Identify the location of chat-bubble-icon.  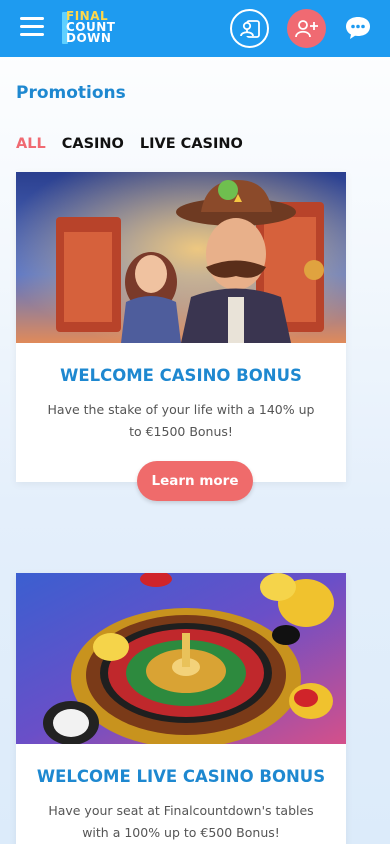
(358, 28).